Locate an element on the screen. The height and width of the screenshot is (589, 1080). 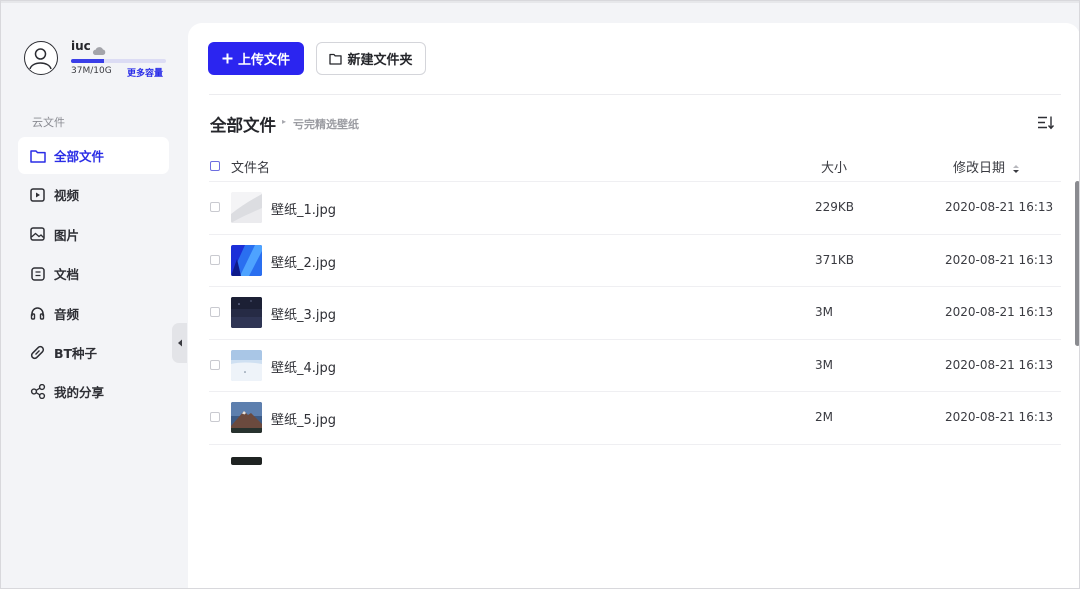
column-date: 修改日期 is located at coordinates (986, 166).